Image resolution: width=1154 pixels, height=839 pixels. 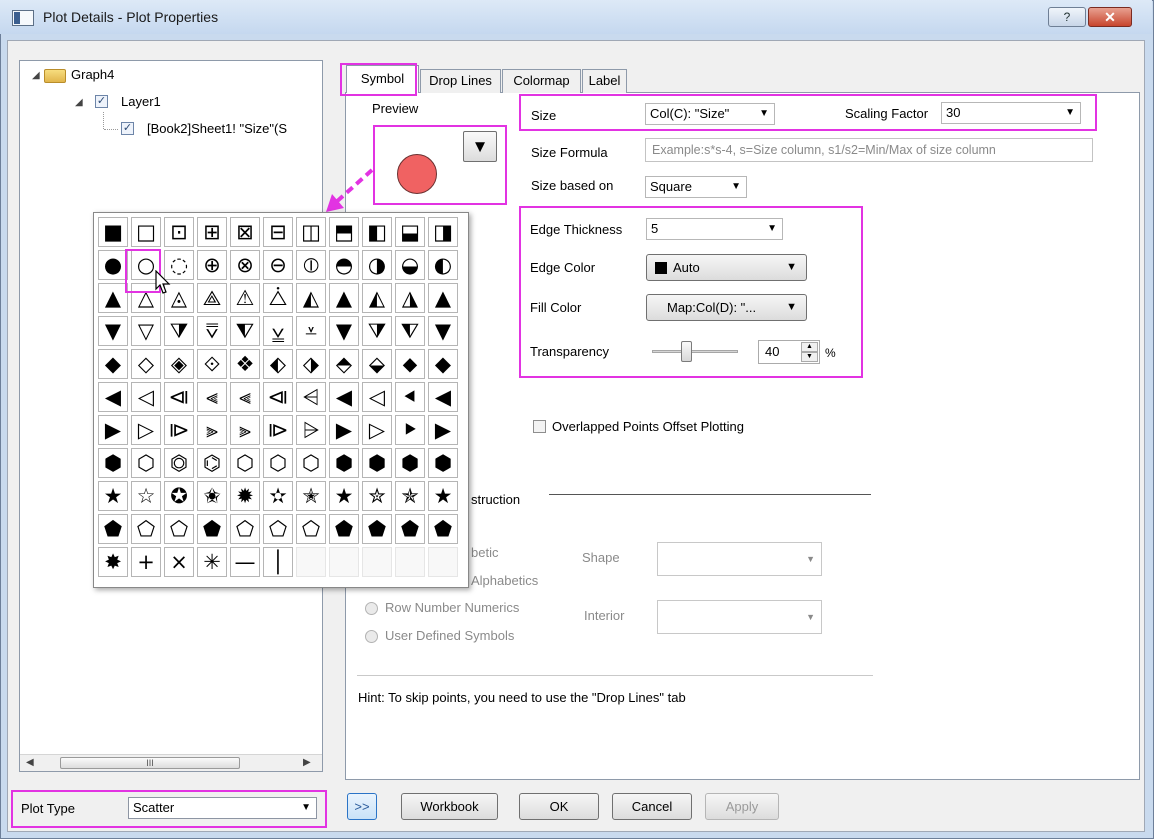 I want to click on symbol-option: ◀, so click(x=344, y=397).